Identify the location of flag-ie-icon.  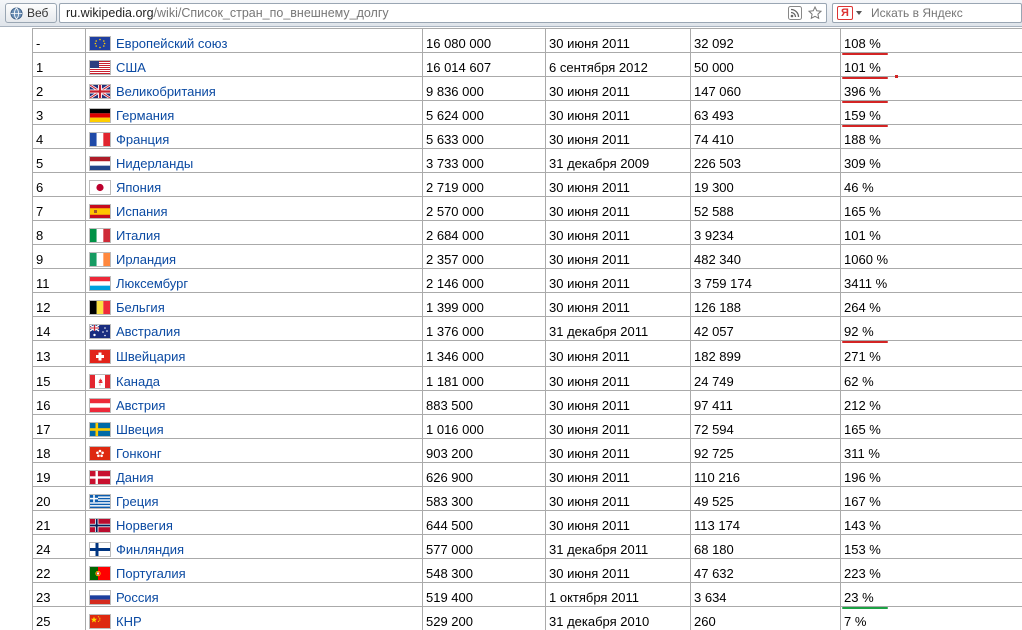
(100, 259).